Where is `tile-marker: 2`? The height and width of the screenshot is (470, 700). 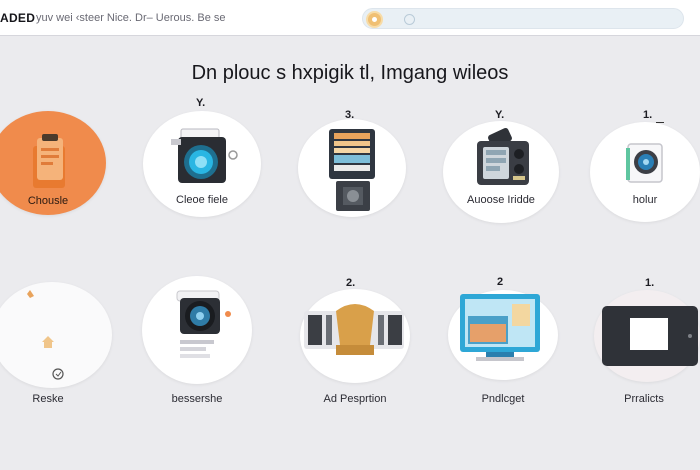
tile-marker: 2 is located at coordinates (500, 282).